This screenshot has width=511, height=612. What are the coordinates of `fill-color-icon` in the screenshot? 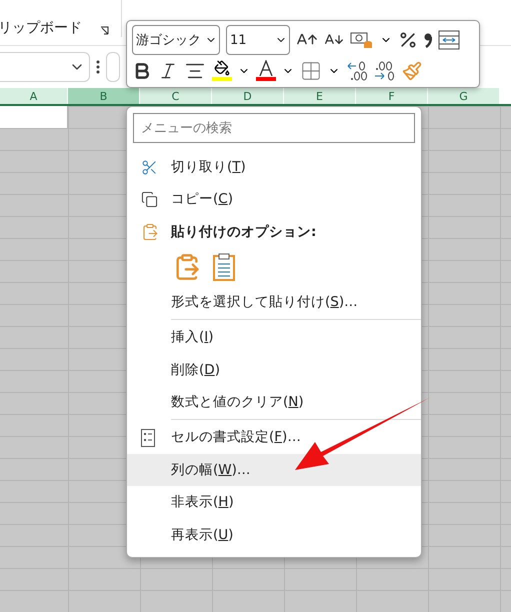 It's located at (222, 70).